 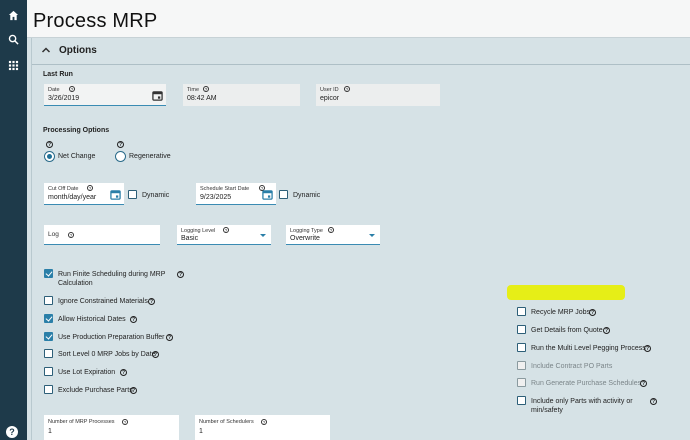 I want to click on num-schedulers-value: 1, so click(x=201, y=431).